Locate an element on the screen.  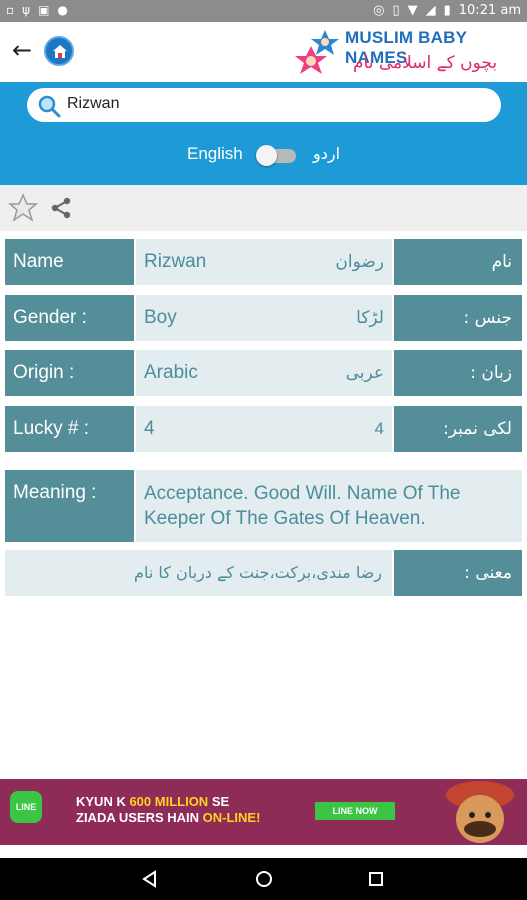
search-icon is located at coordinates (49, 106).